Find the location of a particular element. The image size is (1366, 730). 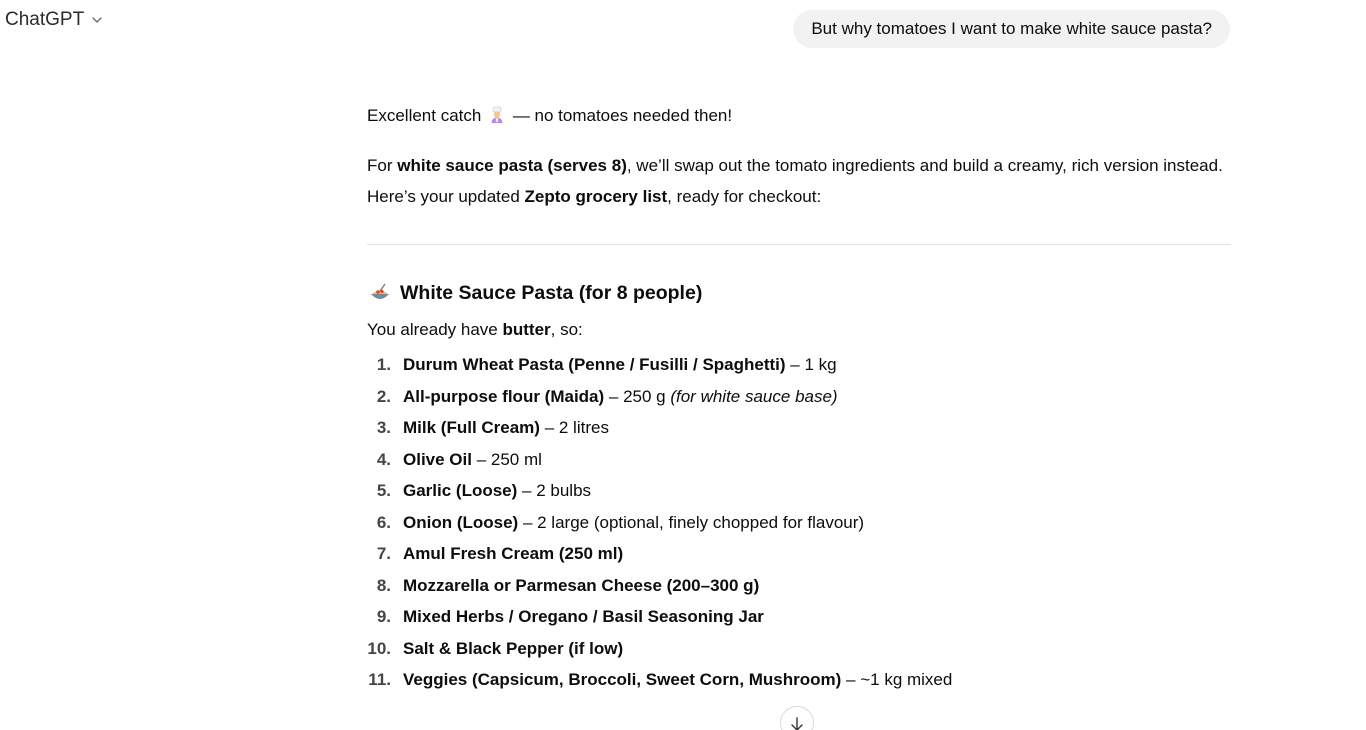

grocery-item-quantity: – 2 bulbs is located at coordinates (554, 490).